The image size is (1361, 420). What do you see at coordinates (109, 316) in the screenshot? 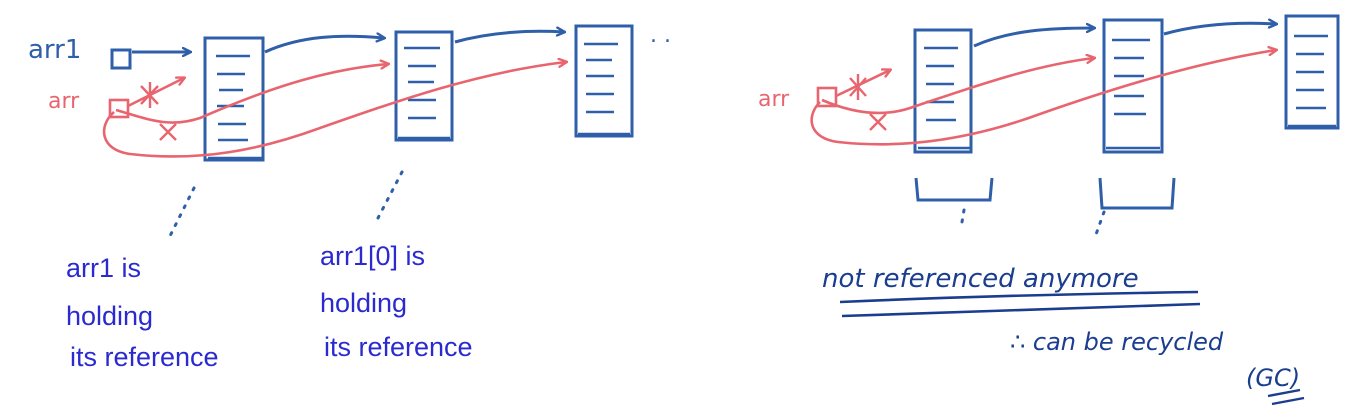
I see `note-arr1-line2: holding` at bounding box center [109, 316].